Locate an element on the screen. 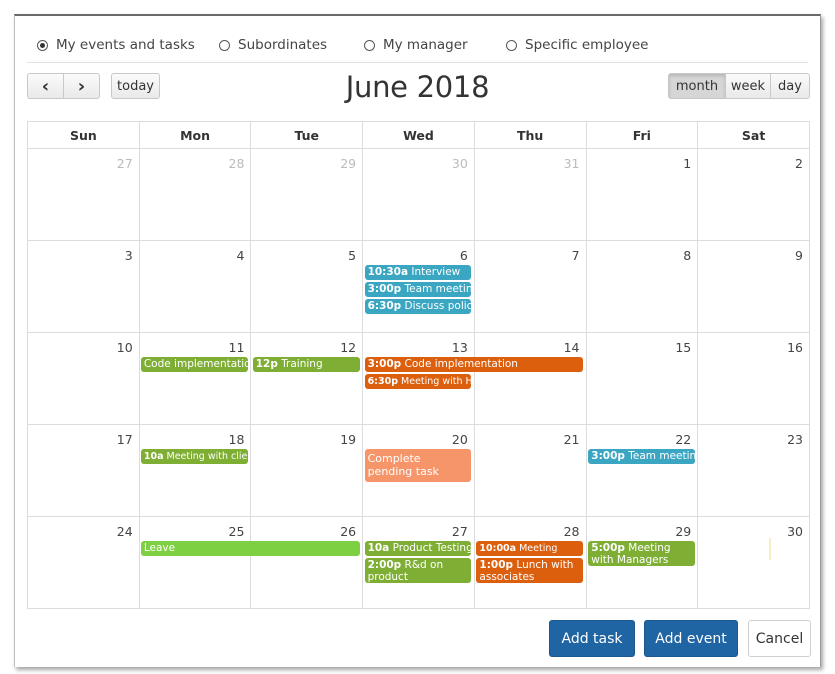 The height and width of the screenshot is (674, 835). weekday-header: Mon is located at coordinates (195, 135).